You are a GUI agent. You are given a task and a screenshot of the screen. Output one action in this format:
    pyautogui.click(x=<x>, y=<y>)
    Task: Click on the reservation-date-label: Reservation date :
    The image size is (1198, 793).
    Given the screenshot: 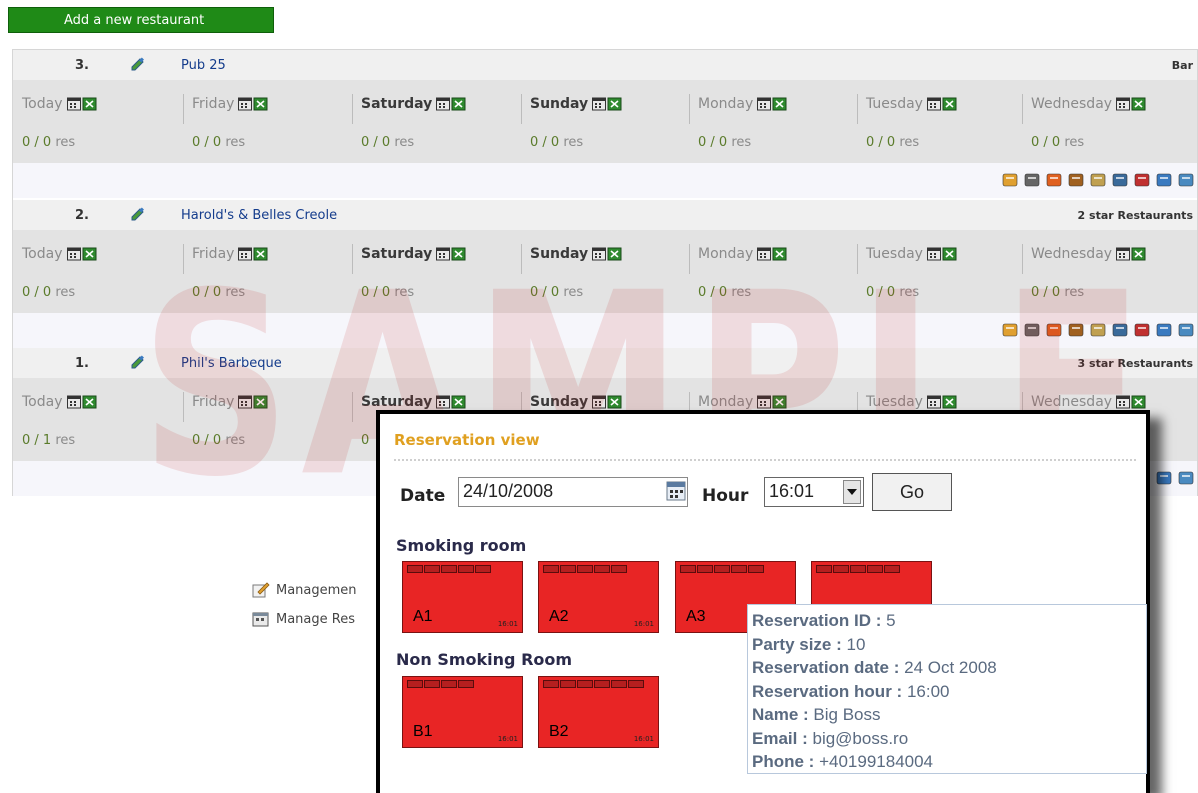 What is the action you would take?
    pyautogui.click(x=826, y=667)
    